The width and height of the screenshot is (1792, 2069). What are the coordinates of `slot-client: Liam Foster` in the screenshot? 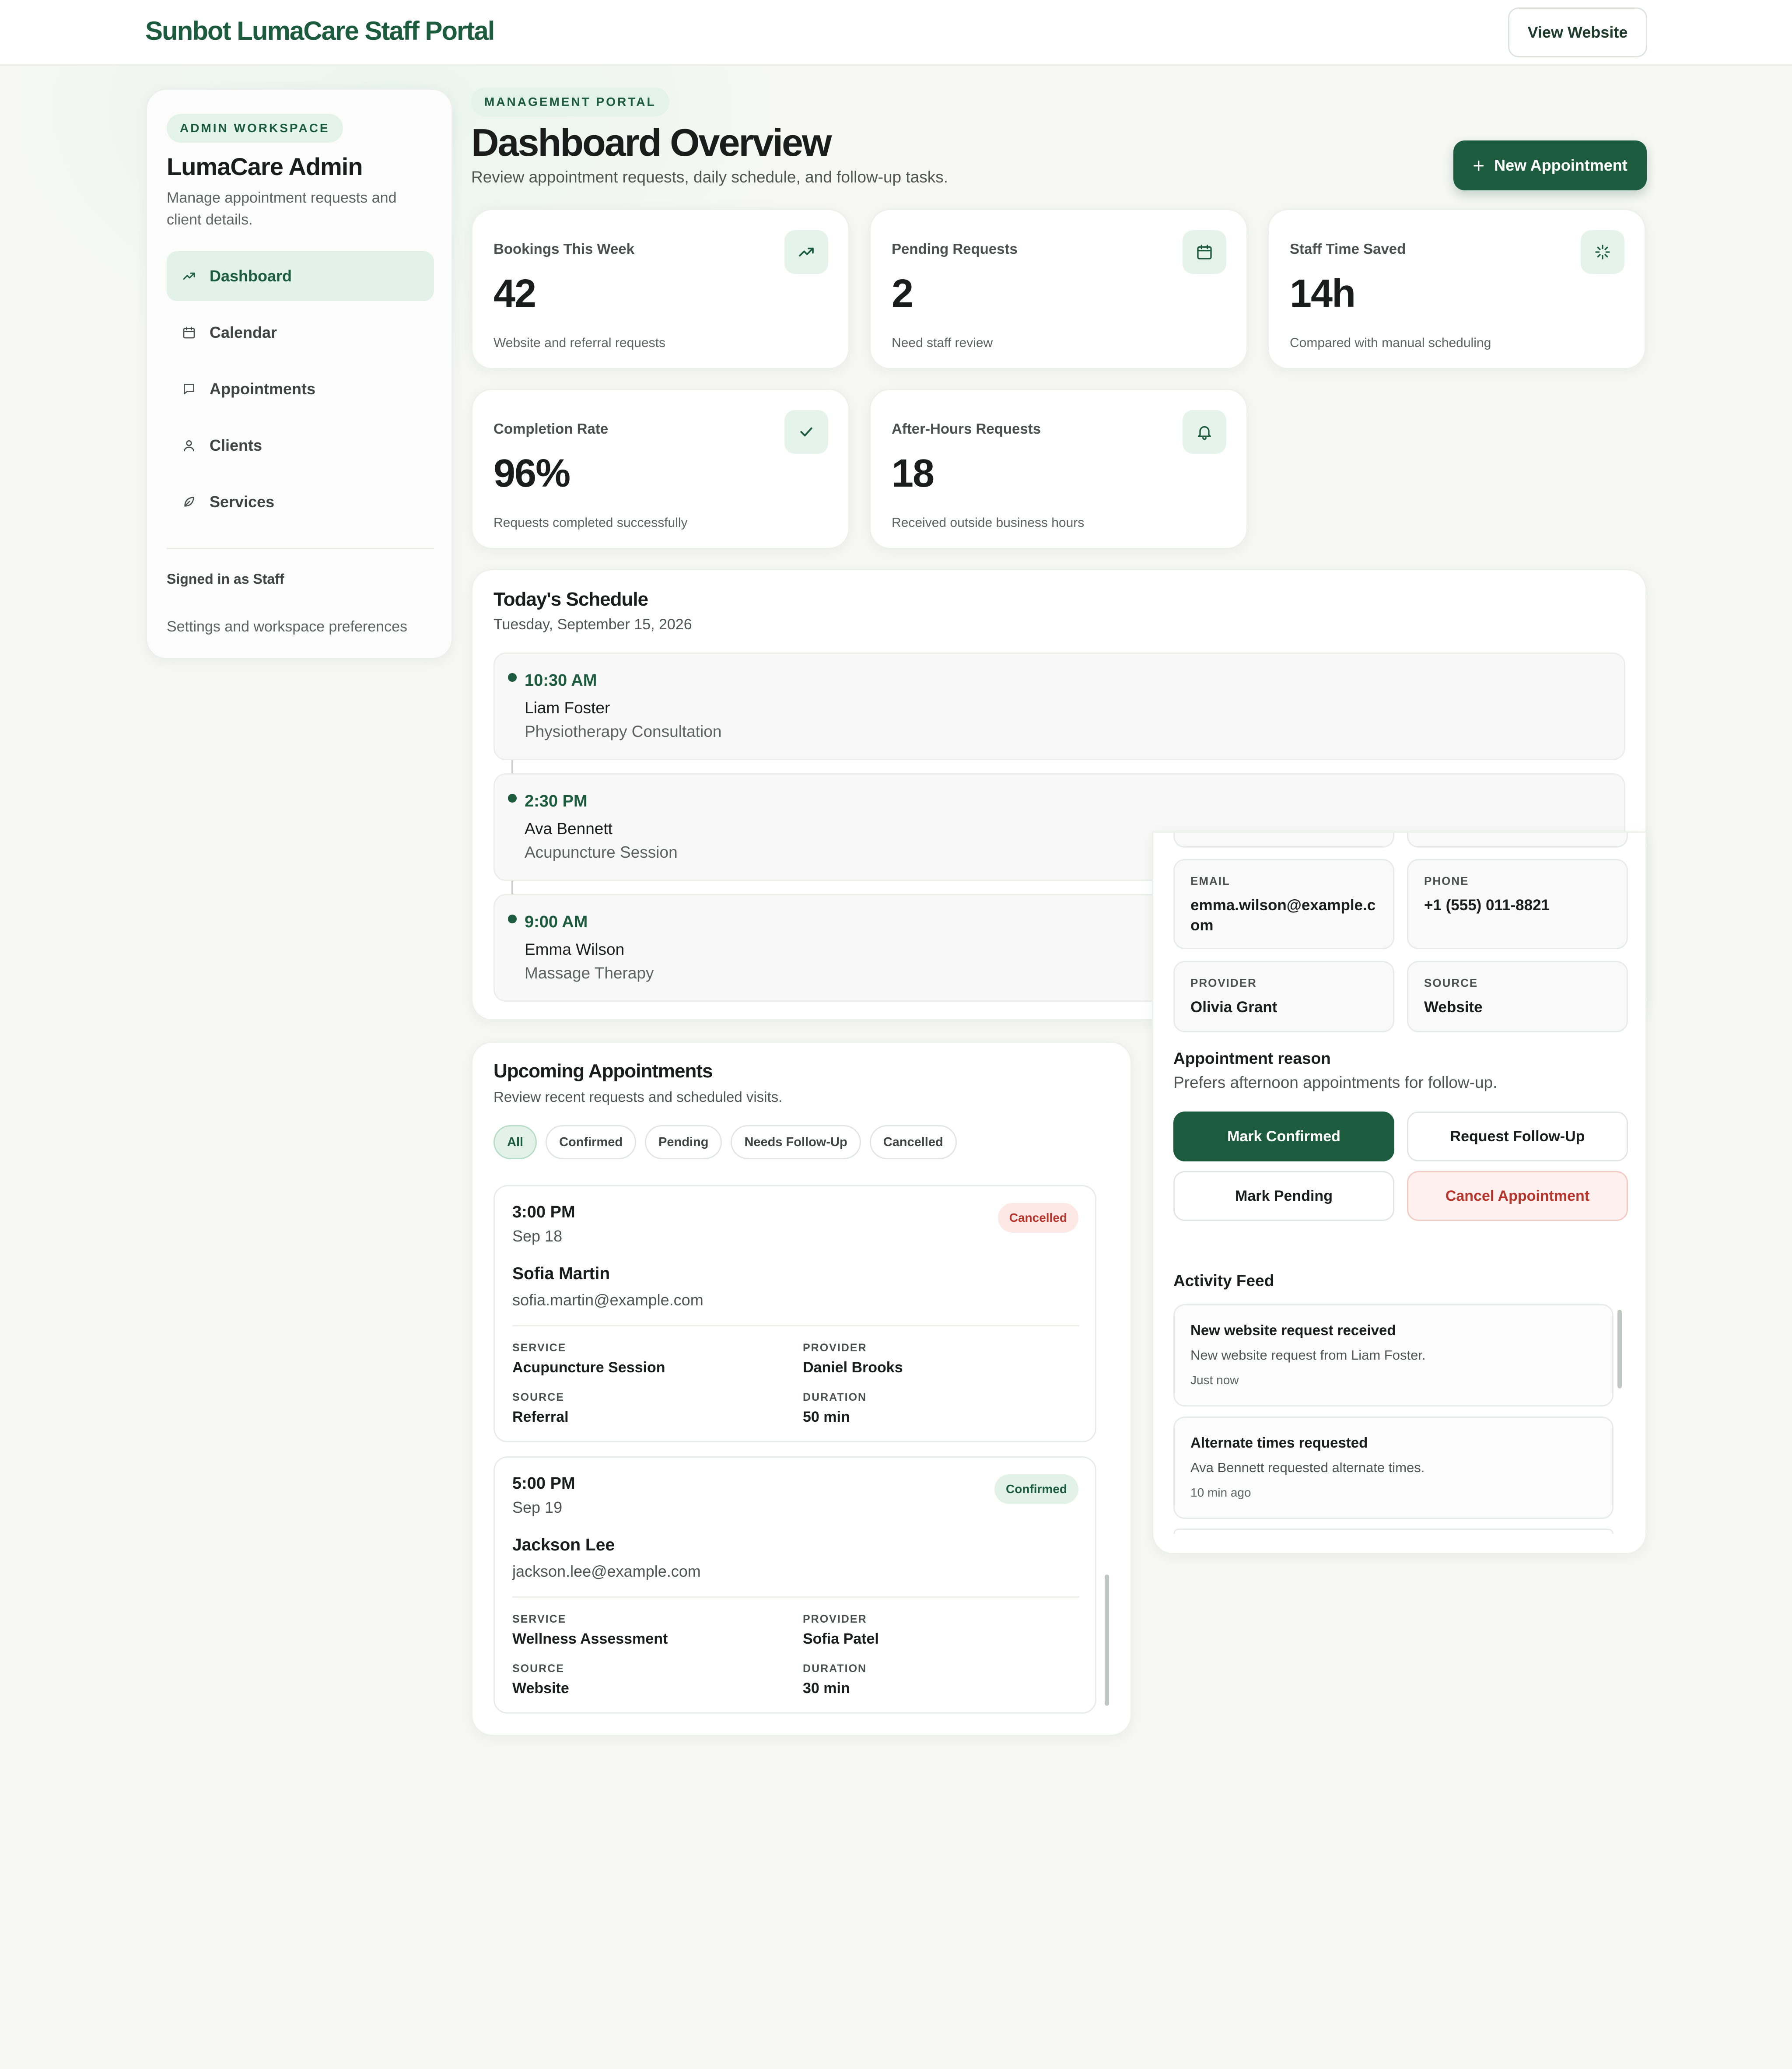 It's located at (567, 708).